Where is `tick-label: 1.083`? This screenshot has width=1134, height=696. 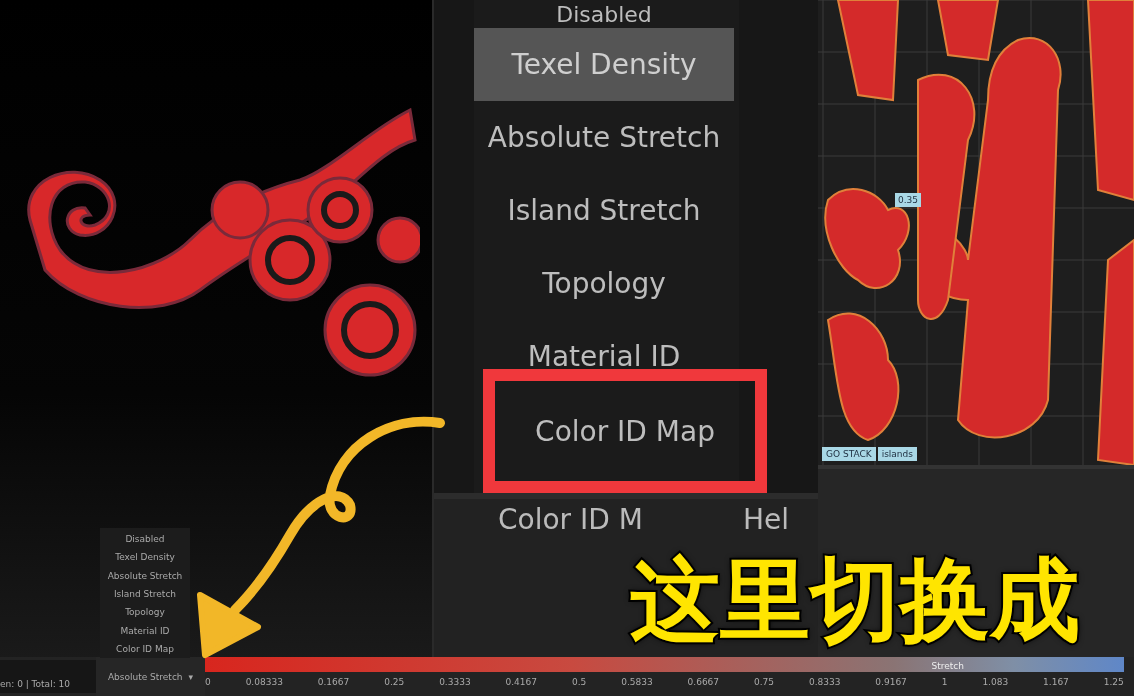
tick-label: 1.083 is located at coordinates (995, 682).